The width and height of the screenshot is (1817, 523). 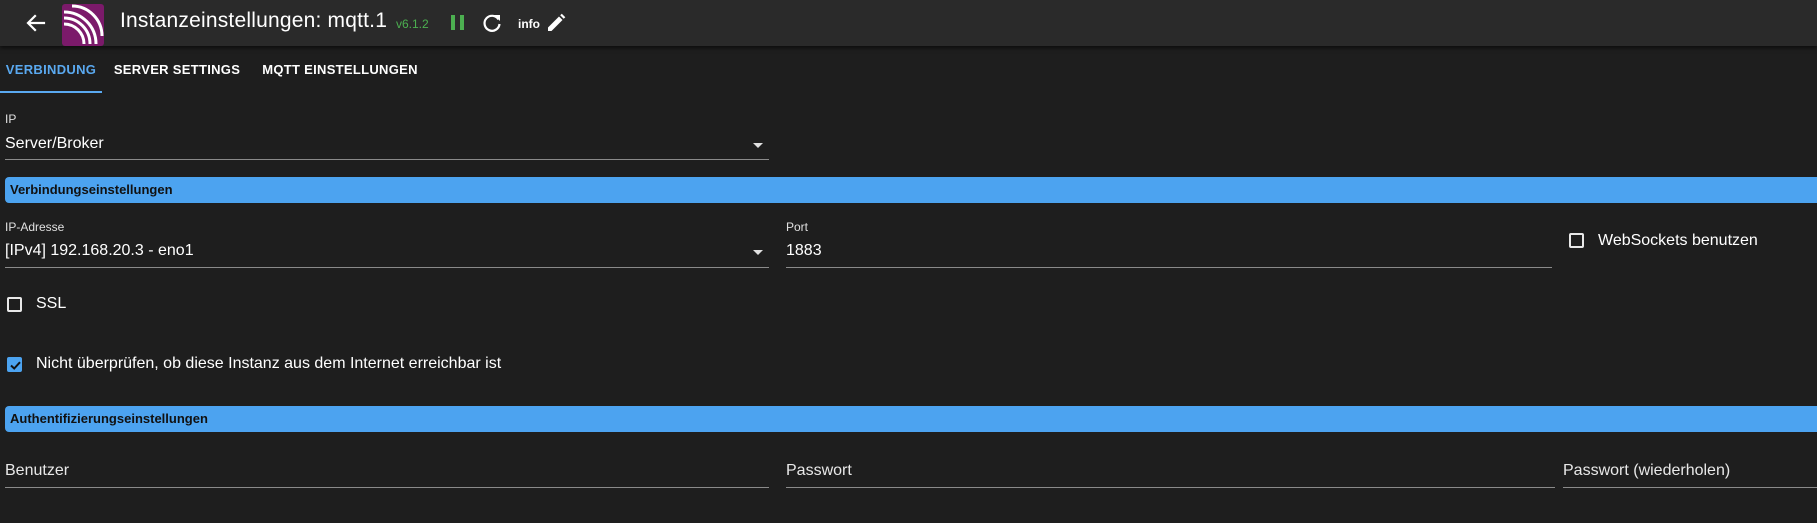 I want to click on page-title: Instanzeinstellungen: mqtt.1, so click(x=254, y=20).